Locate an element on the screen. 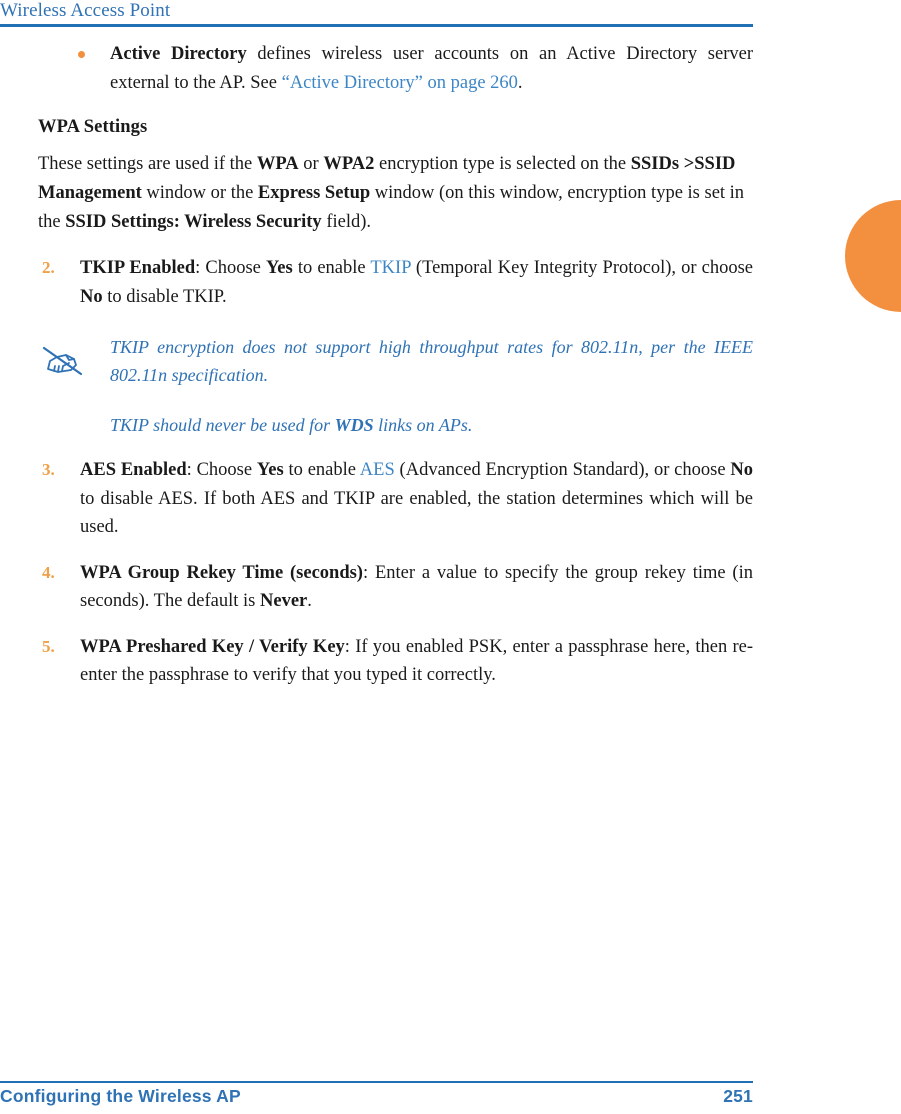 The width and height of the screenshot is (901, 1114). bullet-dot-icon is located at coordinates (81, 54).